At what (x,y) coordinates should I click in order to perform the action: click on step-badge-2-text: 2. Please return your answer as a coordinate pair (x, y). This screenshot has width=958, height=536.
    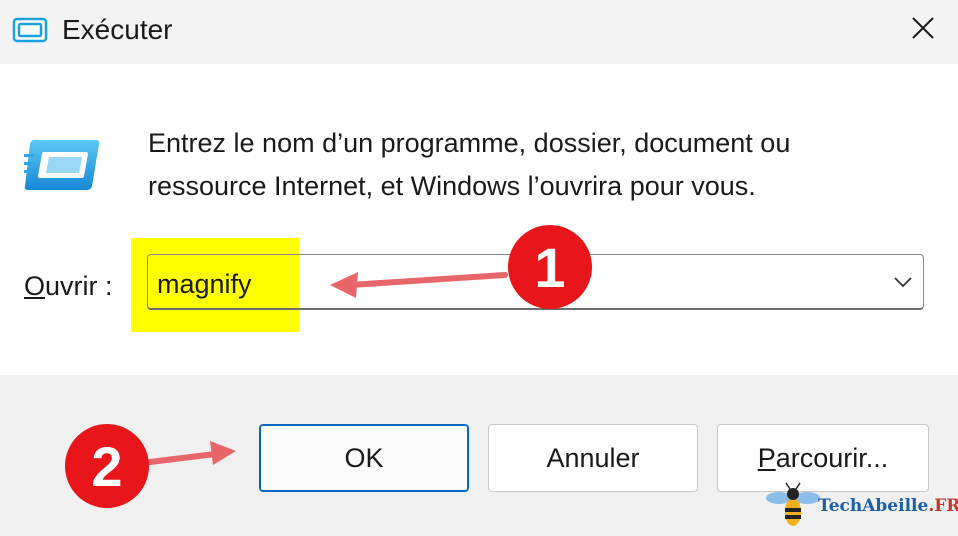
    Looking at the image, I should click on (106, 466).